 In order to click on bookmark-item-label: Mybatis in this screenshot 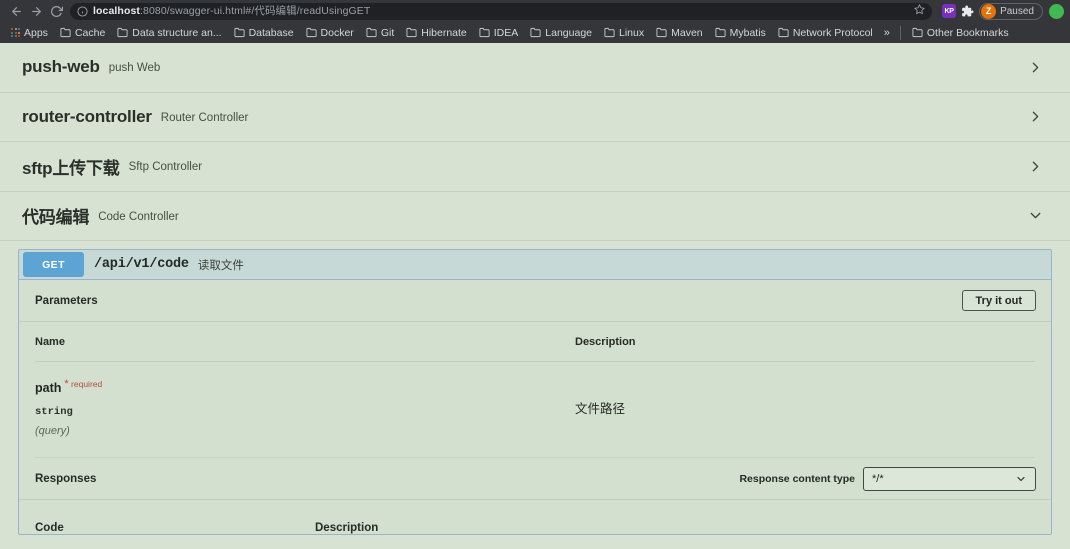, I will do `click(747, 32)`.